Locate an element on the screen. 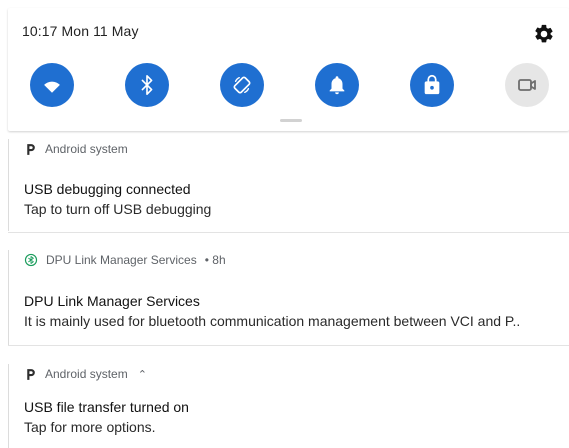  settings-gear-icon is located at coordinates (544, 34).